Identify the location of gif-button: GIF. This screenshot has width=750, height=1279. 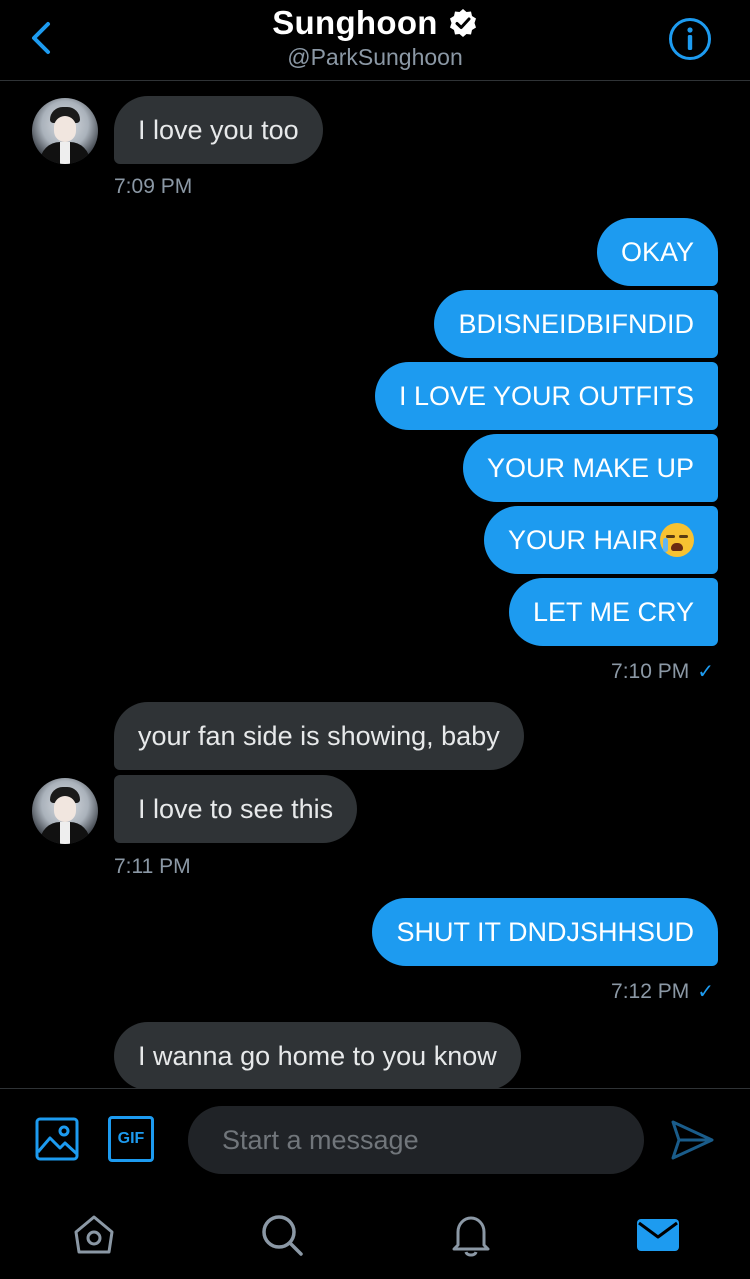
(131, 1139).